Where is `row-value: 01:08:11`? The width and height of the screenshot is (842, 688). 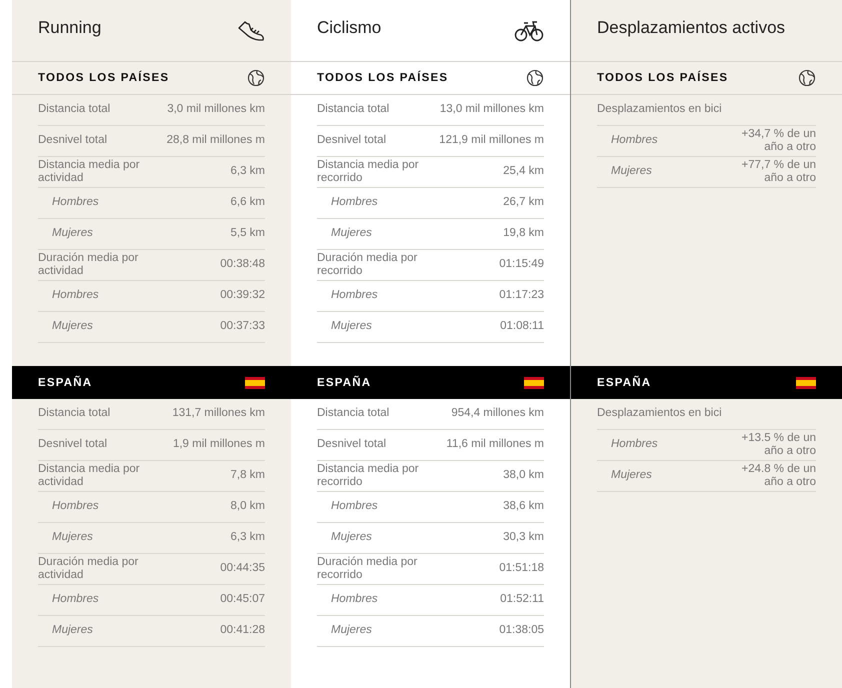
row-value: 01:08:11 is located at coordinates (522, 327).